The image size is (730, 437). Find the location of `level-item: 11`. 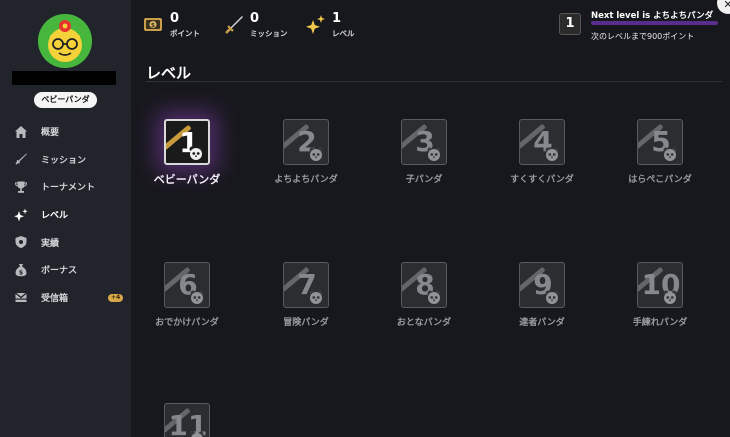

level-item: 11 is located at coordinates (187, 420).